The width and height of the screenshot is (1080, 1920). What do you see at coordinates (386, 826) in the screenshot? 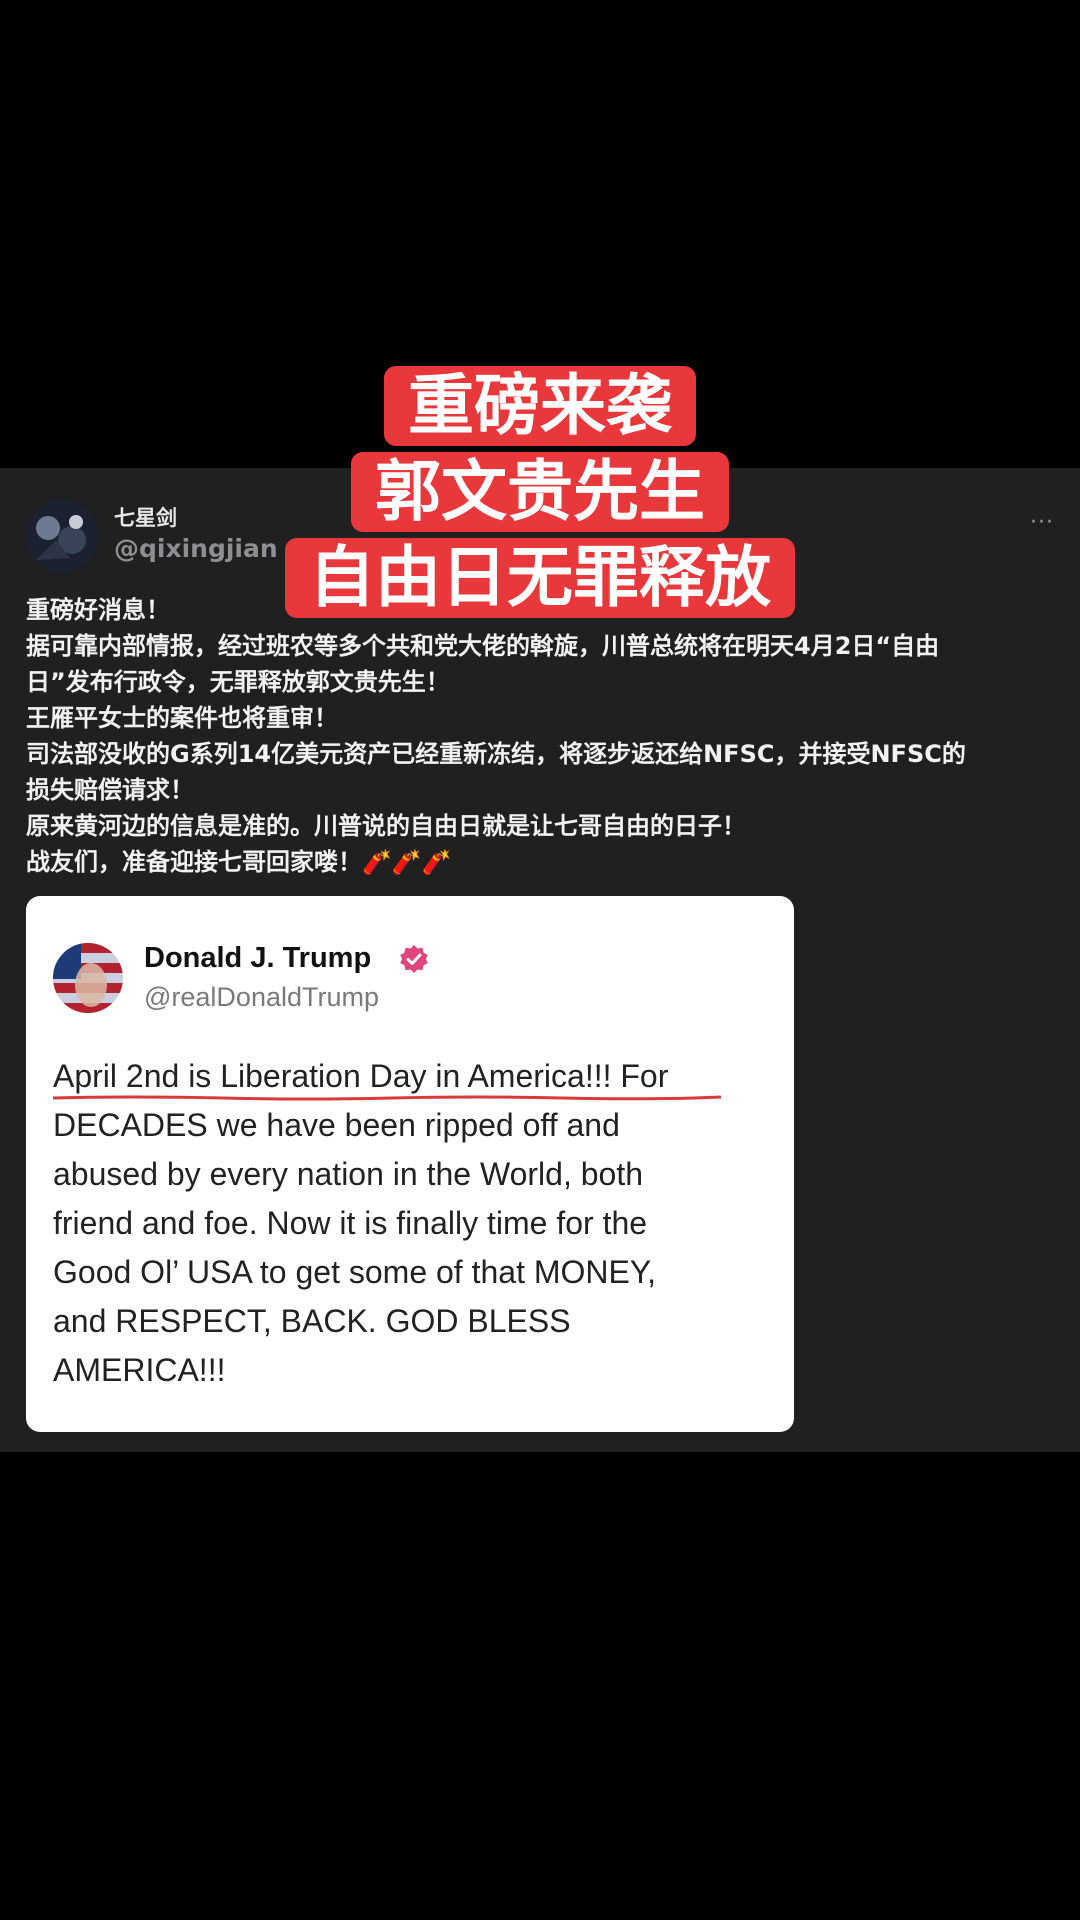
I see `post-line: 原来黄河边的信息是准的。川普说的自由日就是让七哥自由的日子！` at bounding box center [386, 826].